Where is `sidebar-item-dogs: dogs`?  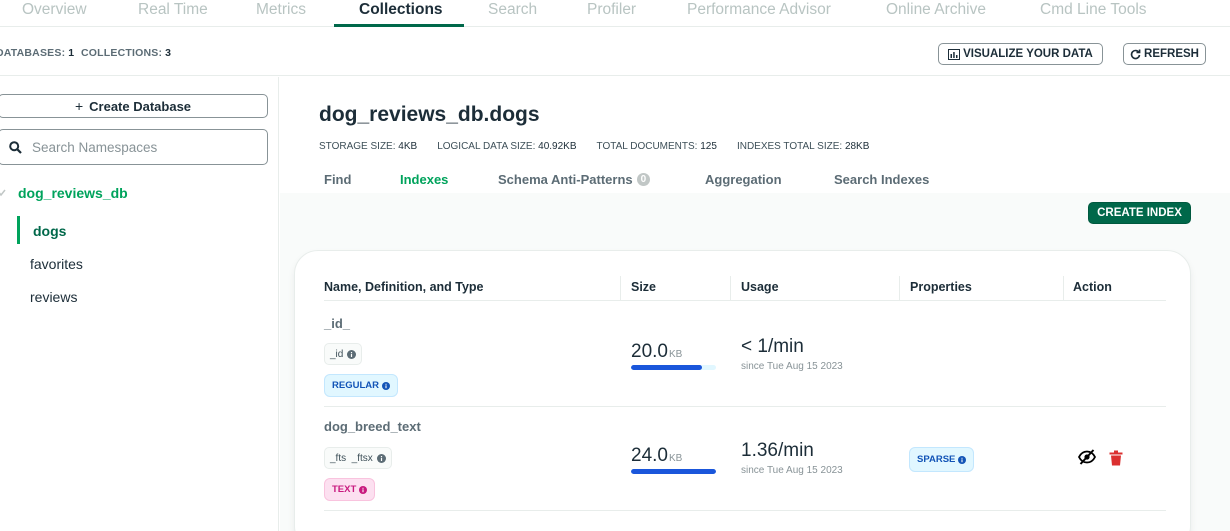
sidebar-item-dogs: dogs is located at coordinates (49, 231).